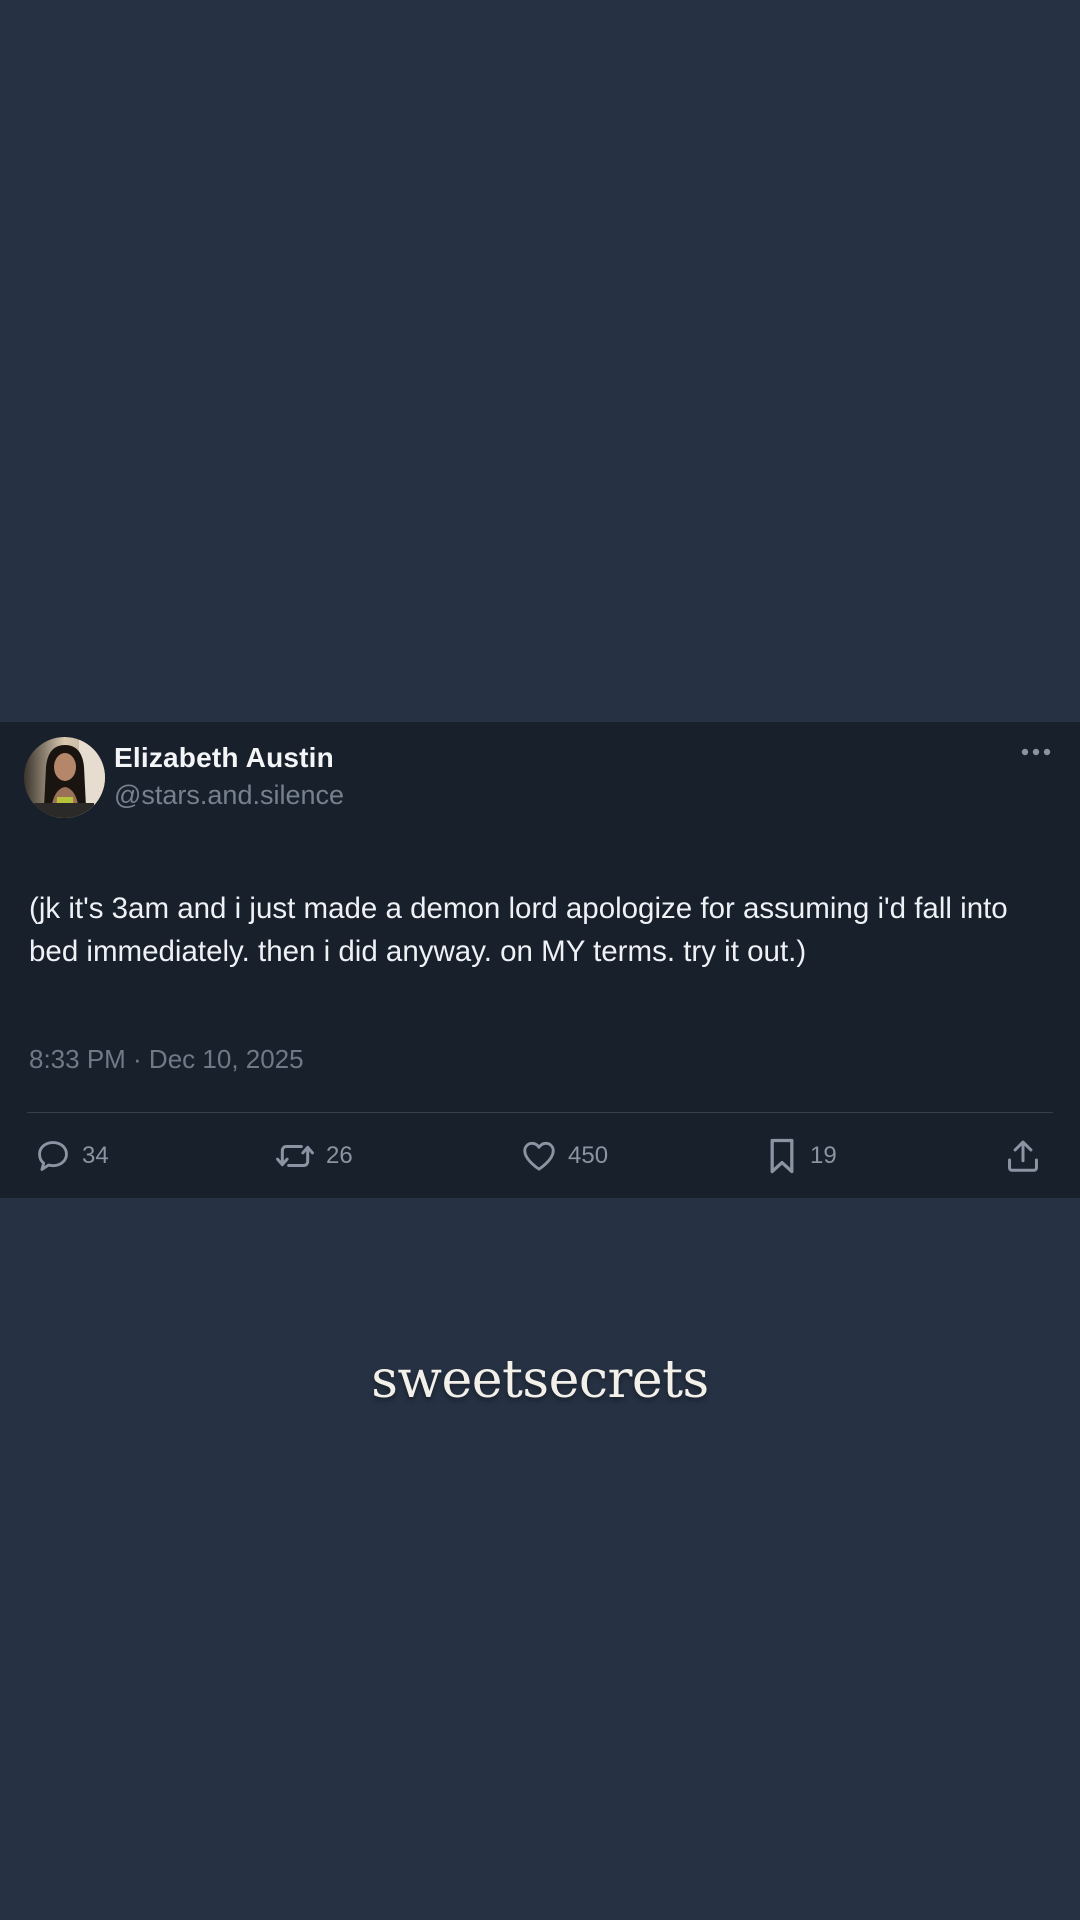 The height and width of the screenshot is (1920, 1080). What do you see at coordinates (782, 1156) in the screenshot?
I see `bookmark-icon` at bounding box center [782, 1156].